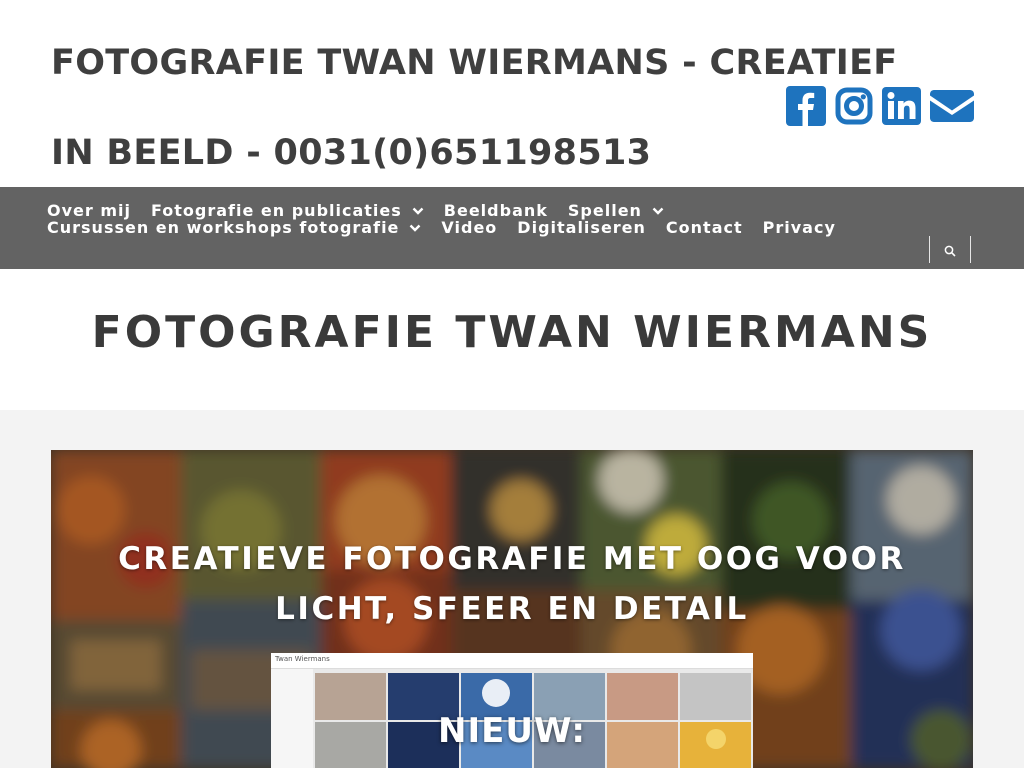  I want to click on nav-item-label: Digitaliseren, so click(581, 227).